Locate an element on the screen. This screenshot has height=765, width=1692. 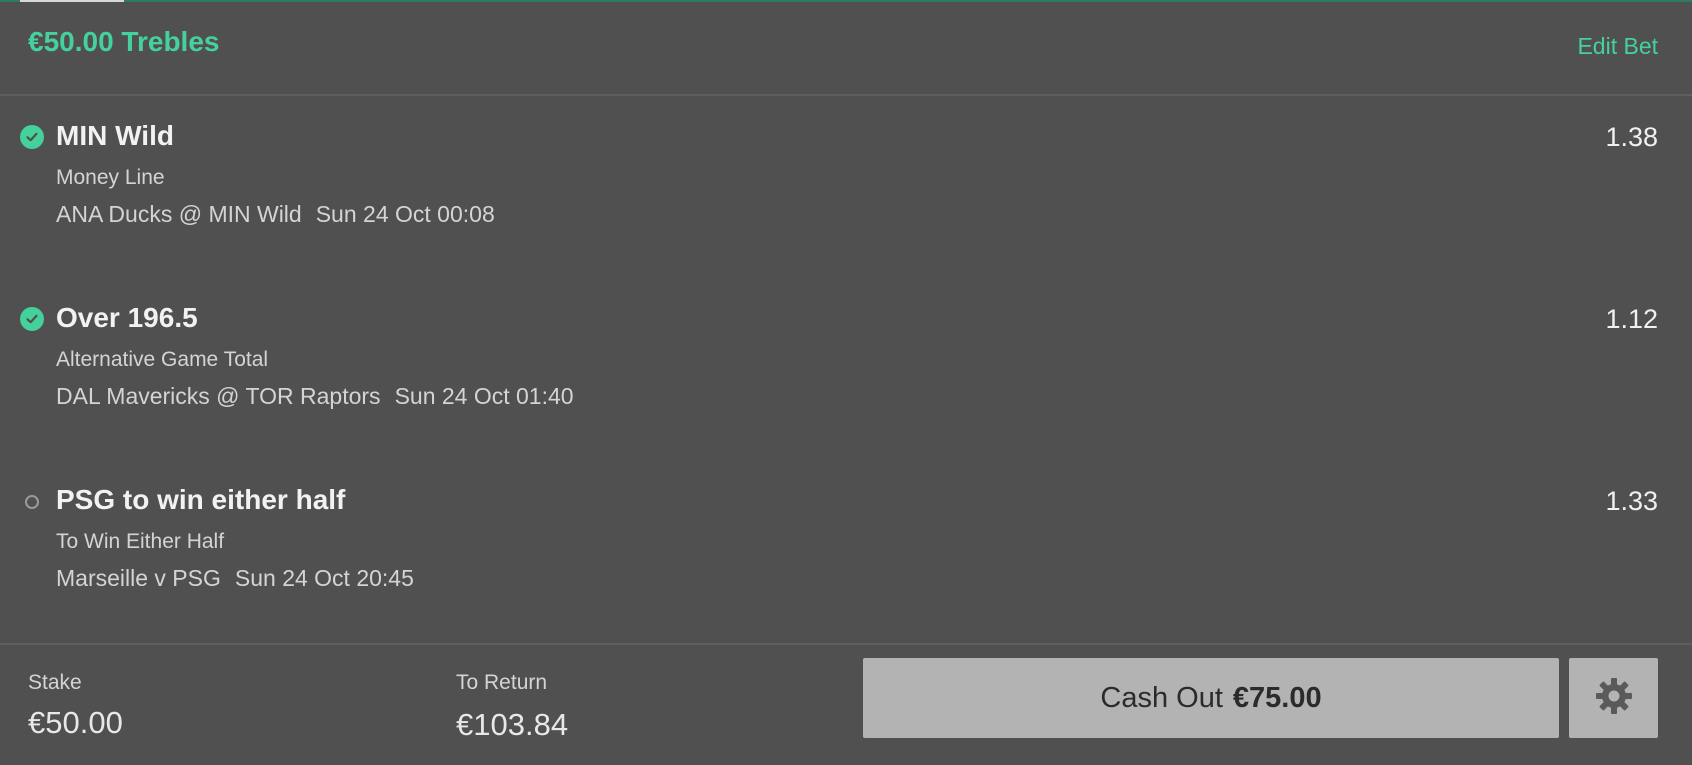
stake-label: Stake is located at coordinates (55, 682).